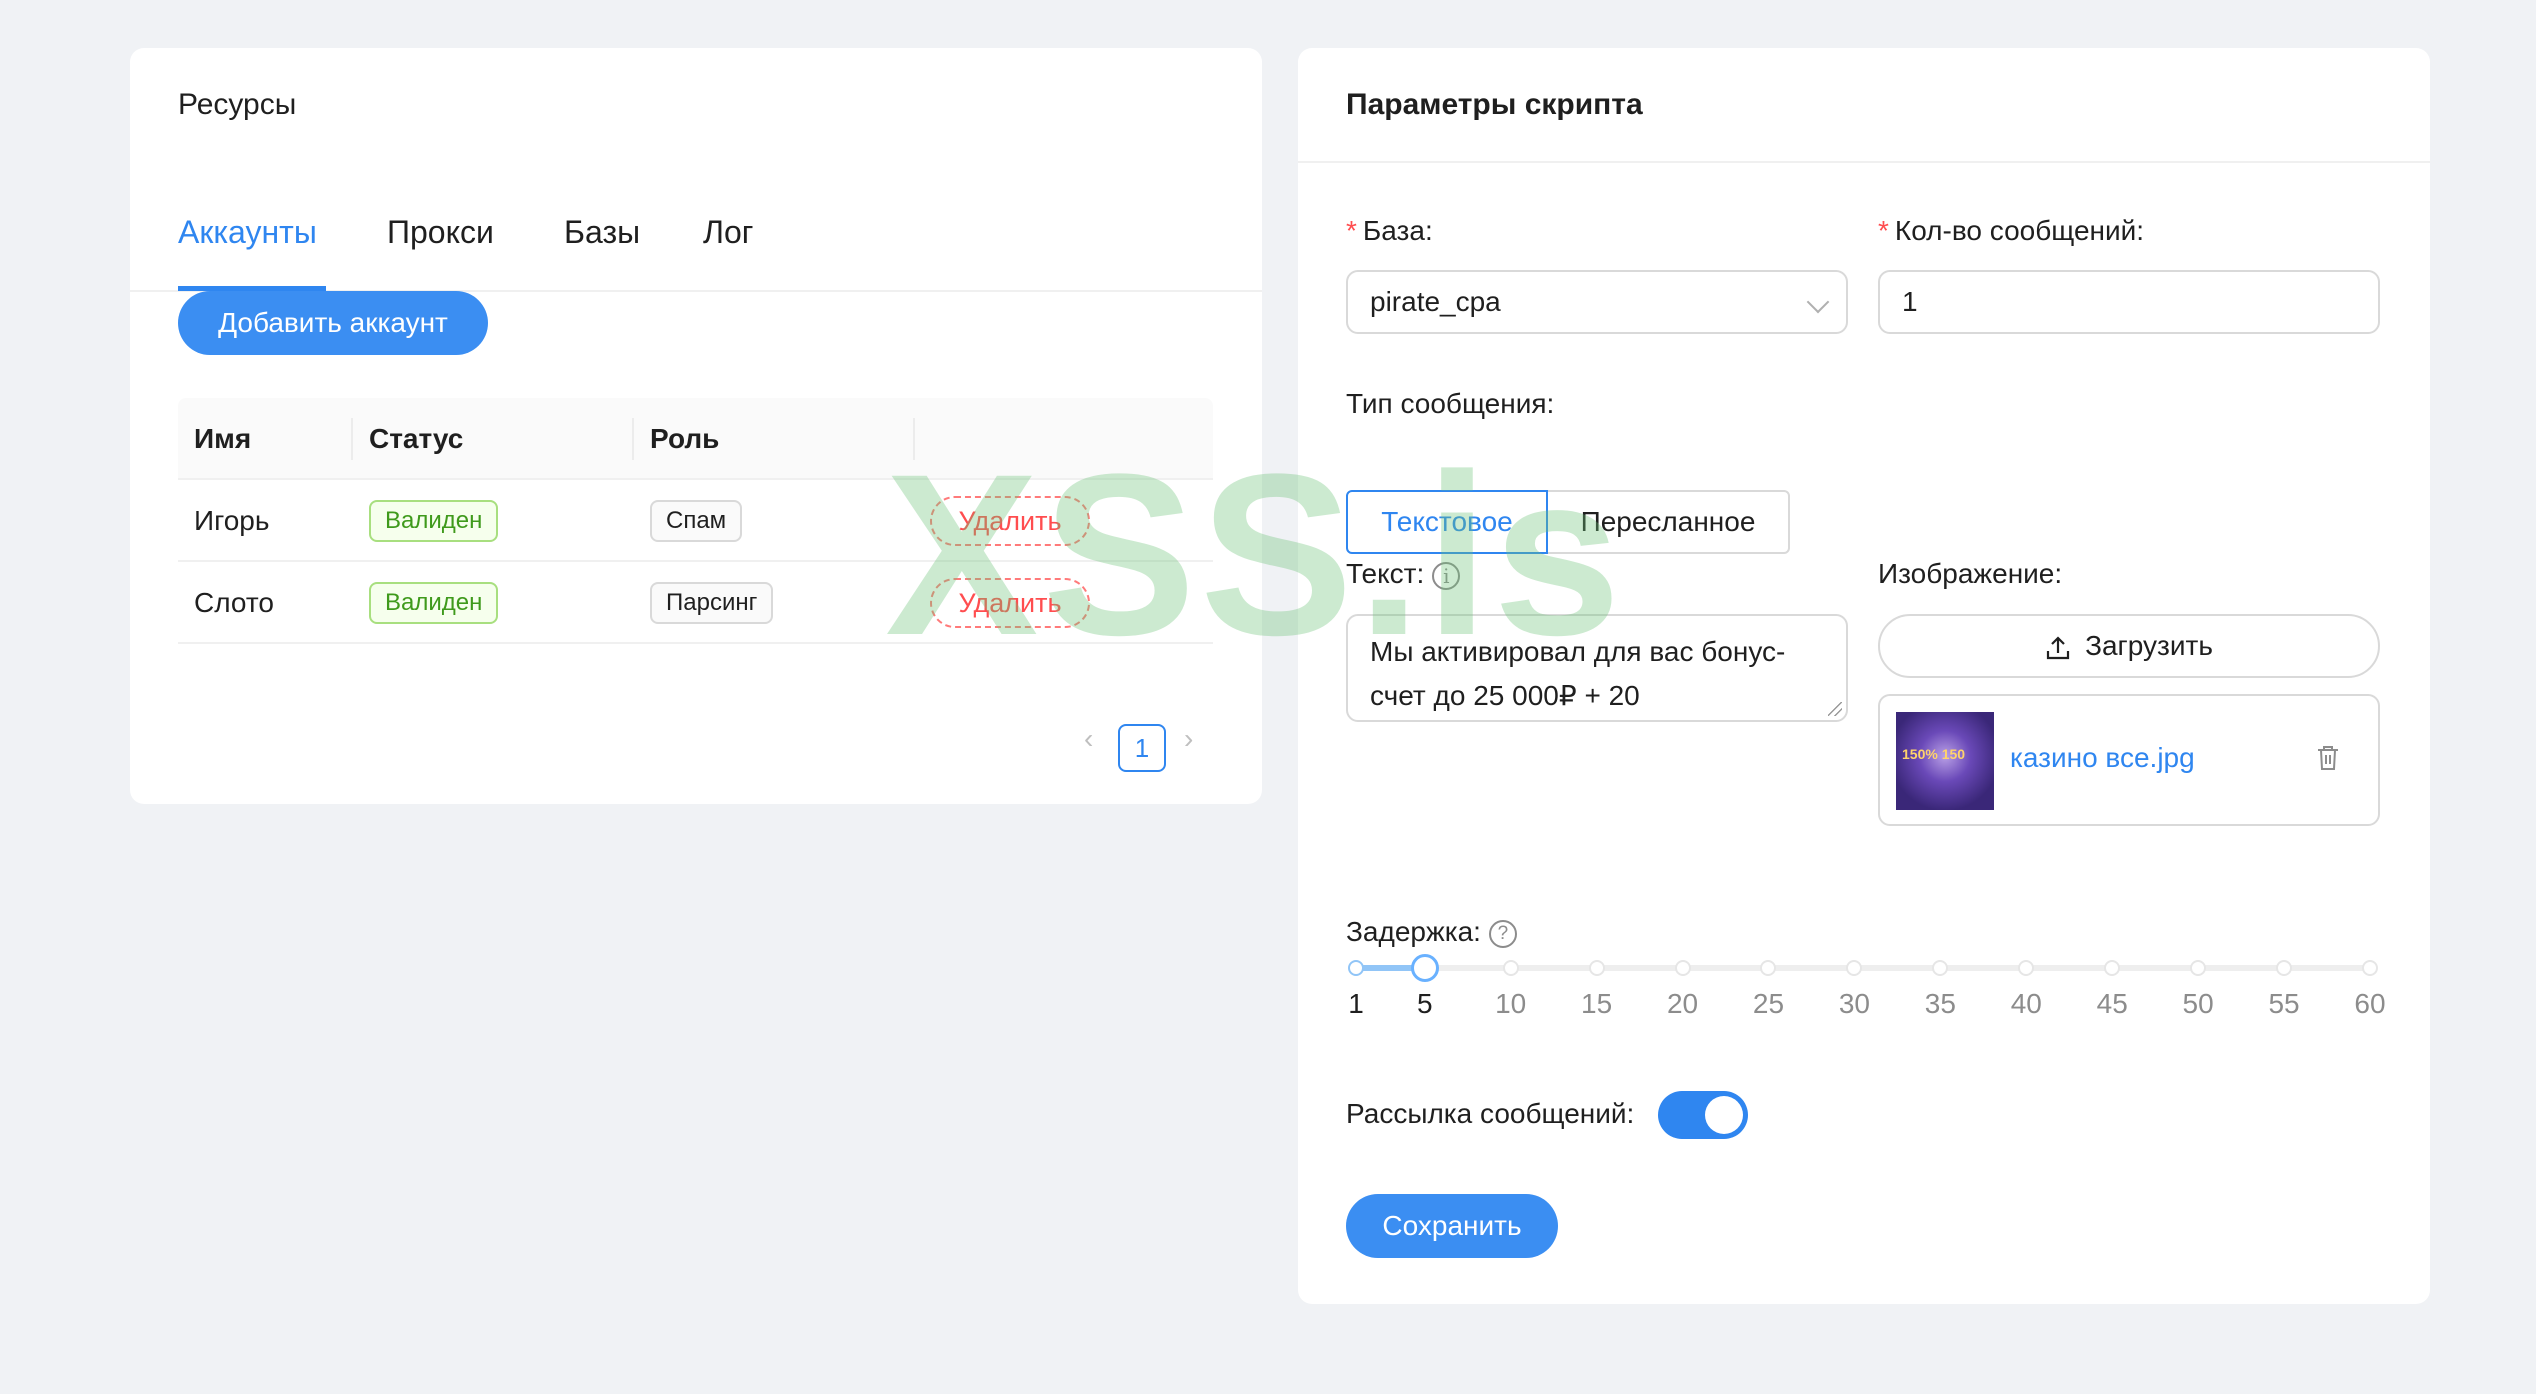 This screenshot has height=1394, width=2536. Describe the element at coordinates (1385, 573) in the screenshot. I see `text-label-text: Текст:` at that location.